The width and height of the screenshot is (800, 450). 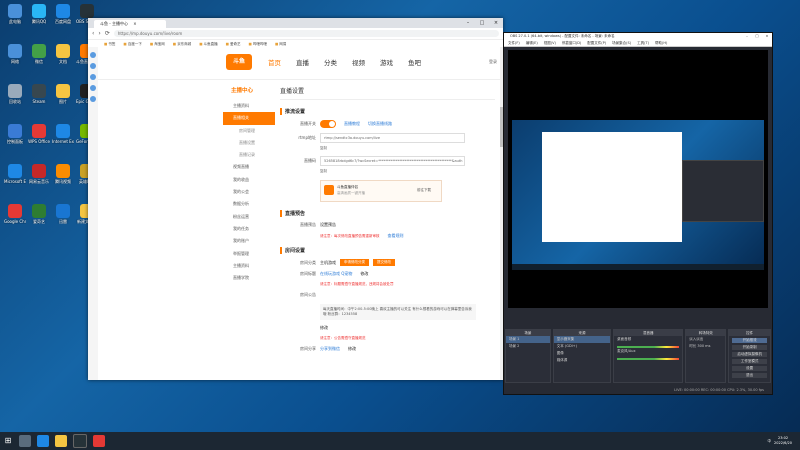 What do you see at coordinates (749, 347) in the screenshot?
I see `obs-control-button: 开始录制` at bounding box center [749, 347].